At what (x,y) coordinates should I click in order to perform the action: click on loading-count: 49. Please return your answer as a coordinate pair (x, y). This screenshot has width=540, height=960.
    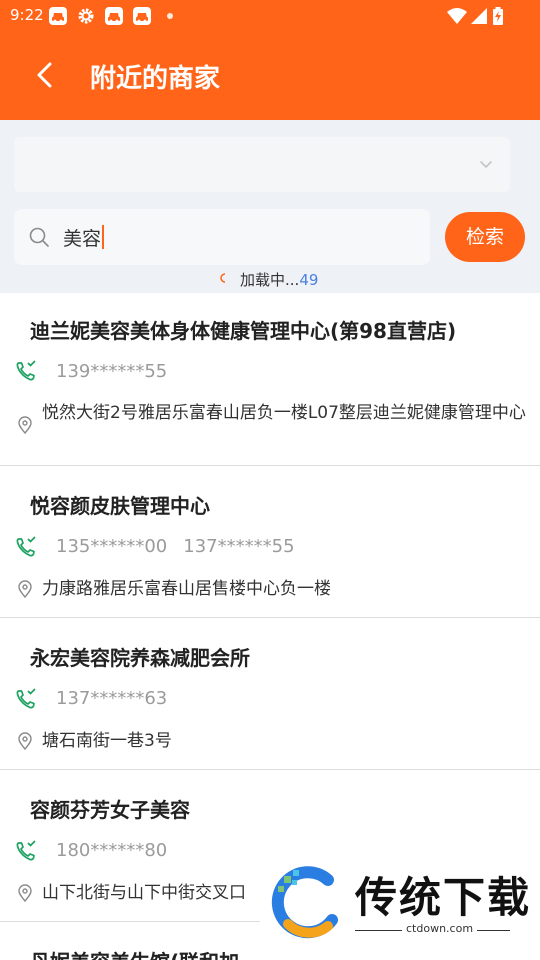
    Looking at the image, I should click on (309, 280).